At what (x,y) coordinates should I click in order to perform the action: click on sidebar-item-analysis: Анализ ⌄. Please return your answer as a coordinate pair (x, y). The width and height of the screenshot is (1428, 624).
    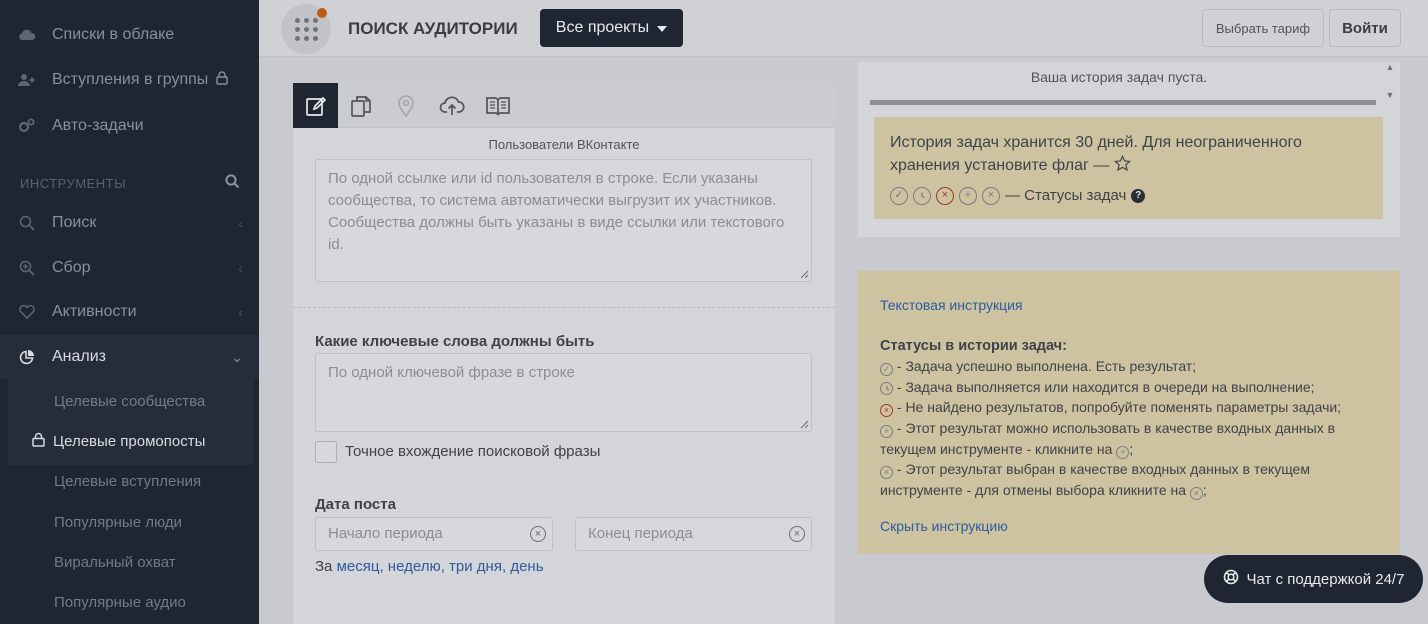
    Looking at the image, I should click on (129, 357).